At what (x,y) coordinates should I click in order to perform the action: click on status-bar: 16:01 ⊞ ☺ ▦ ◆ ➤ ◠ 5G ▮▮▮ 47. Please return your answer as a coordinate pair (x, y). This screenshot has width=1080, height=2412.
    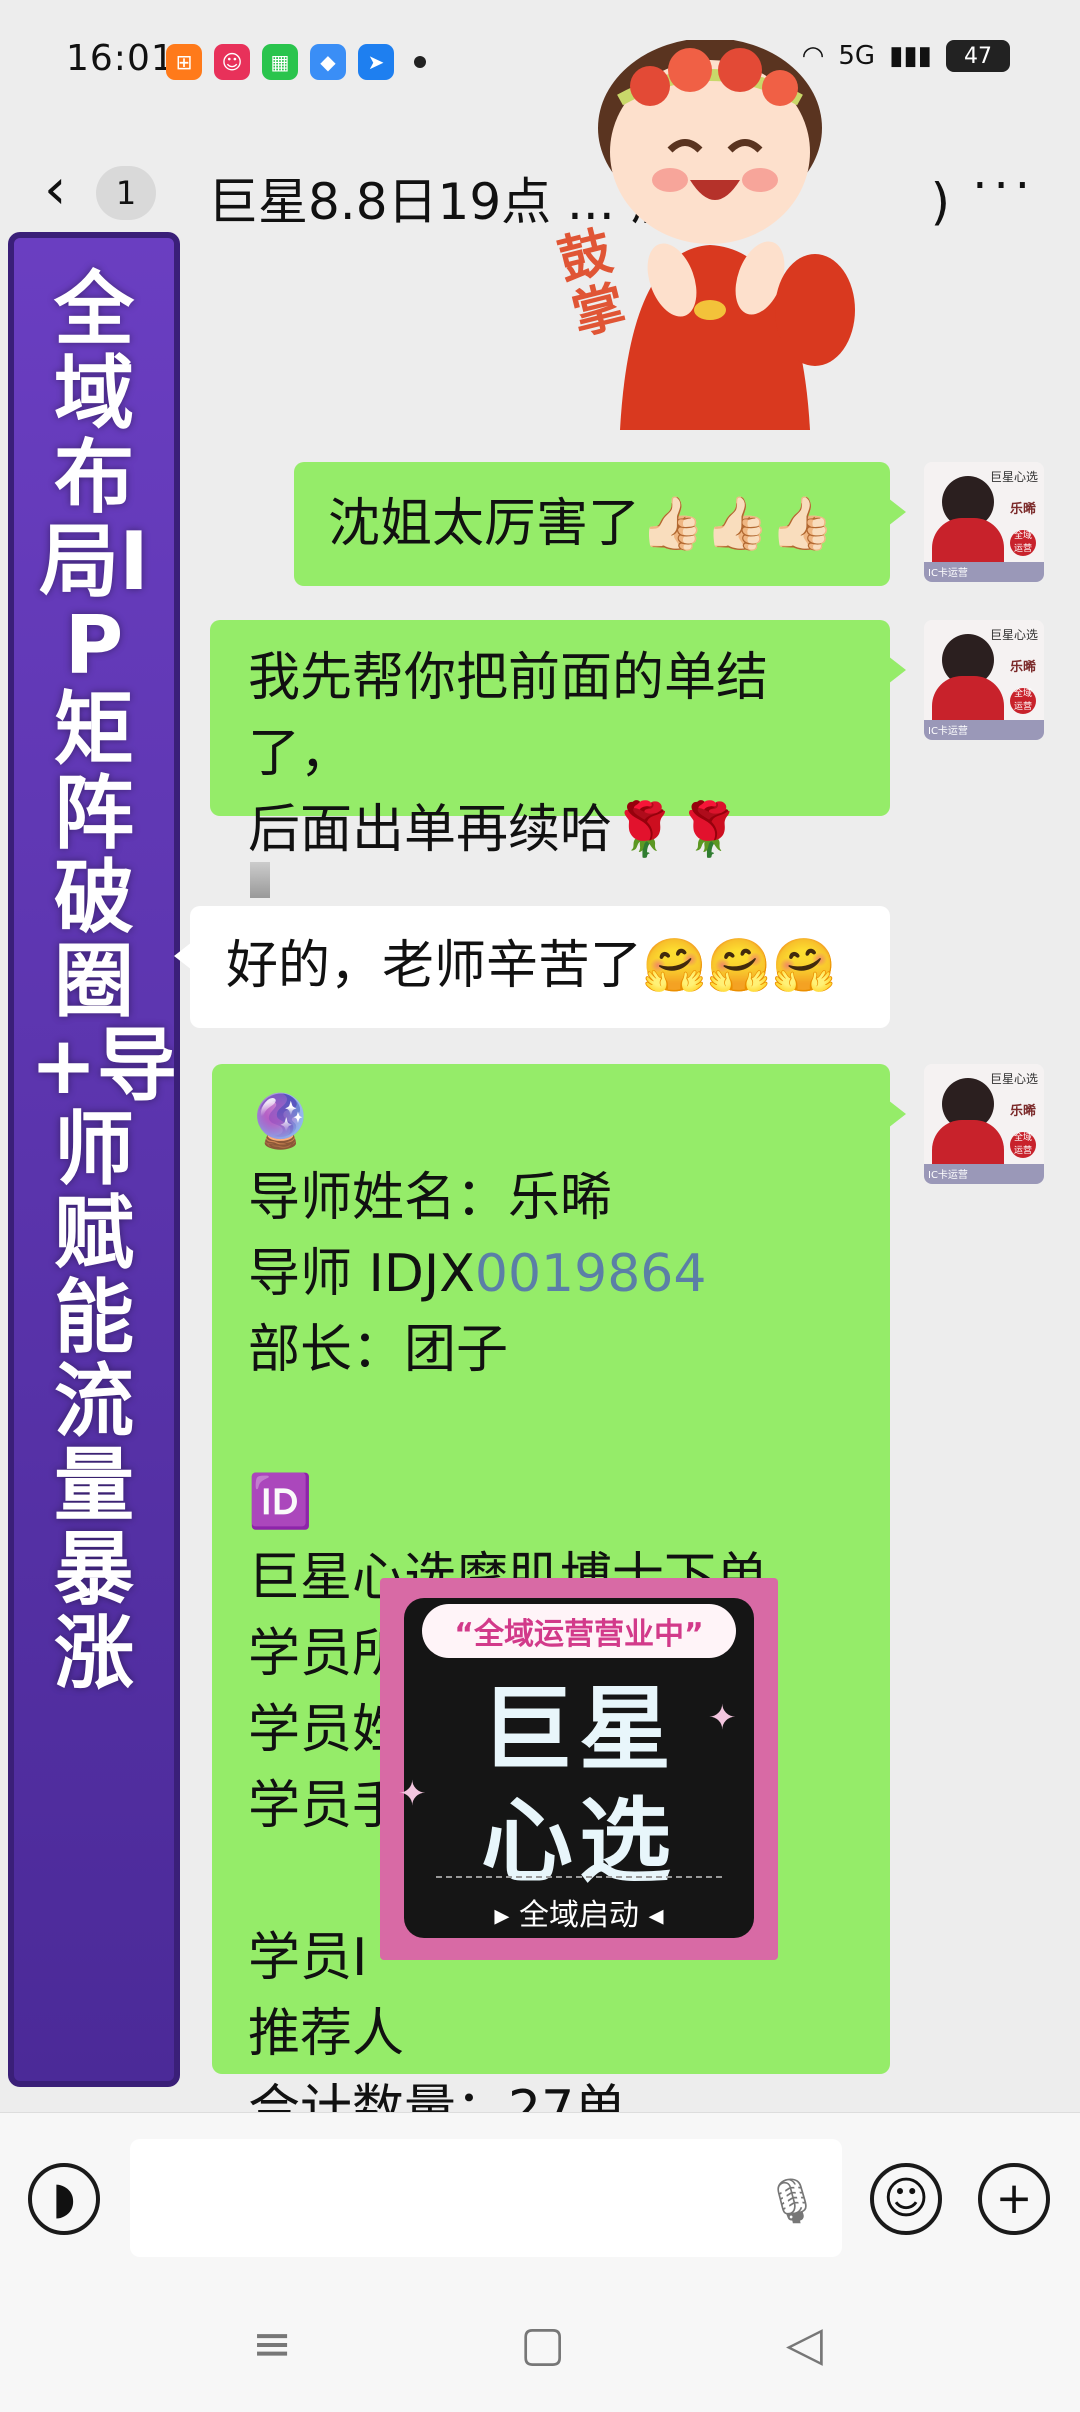
    Looking at the image, I should click on (540, 60).